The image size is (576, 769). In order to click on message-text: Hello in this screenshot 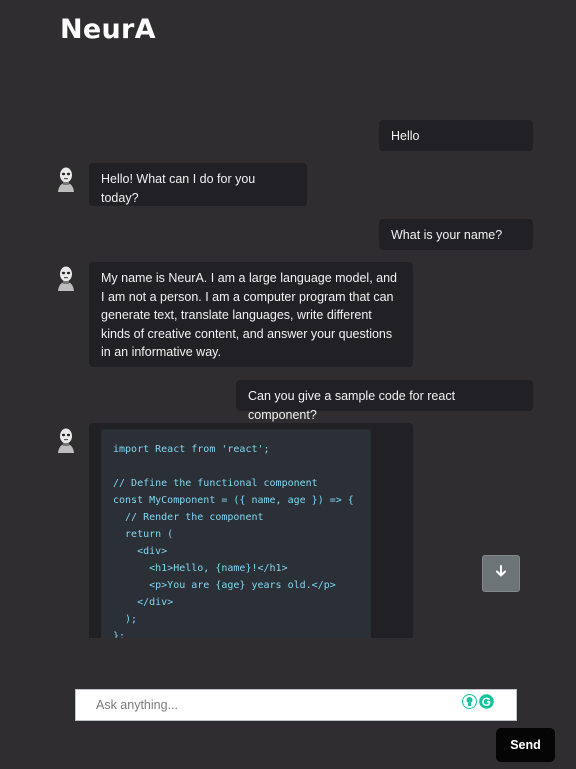, I will do `click(405, 136)`.